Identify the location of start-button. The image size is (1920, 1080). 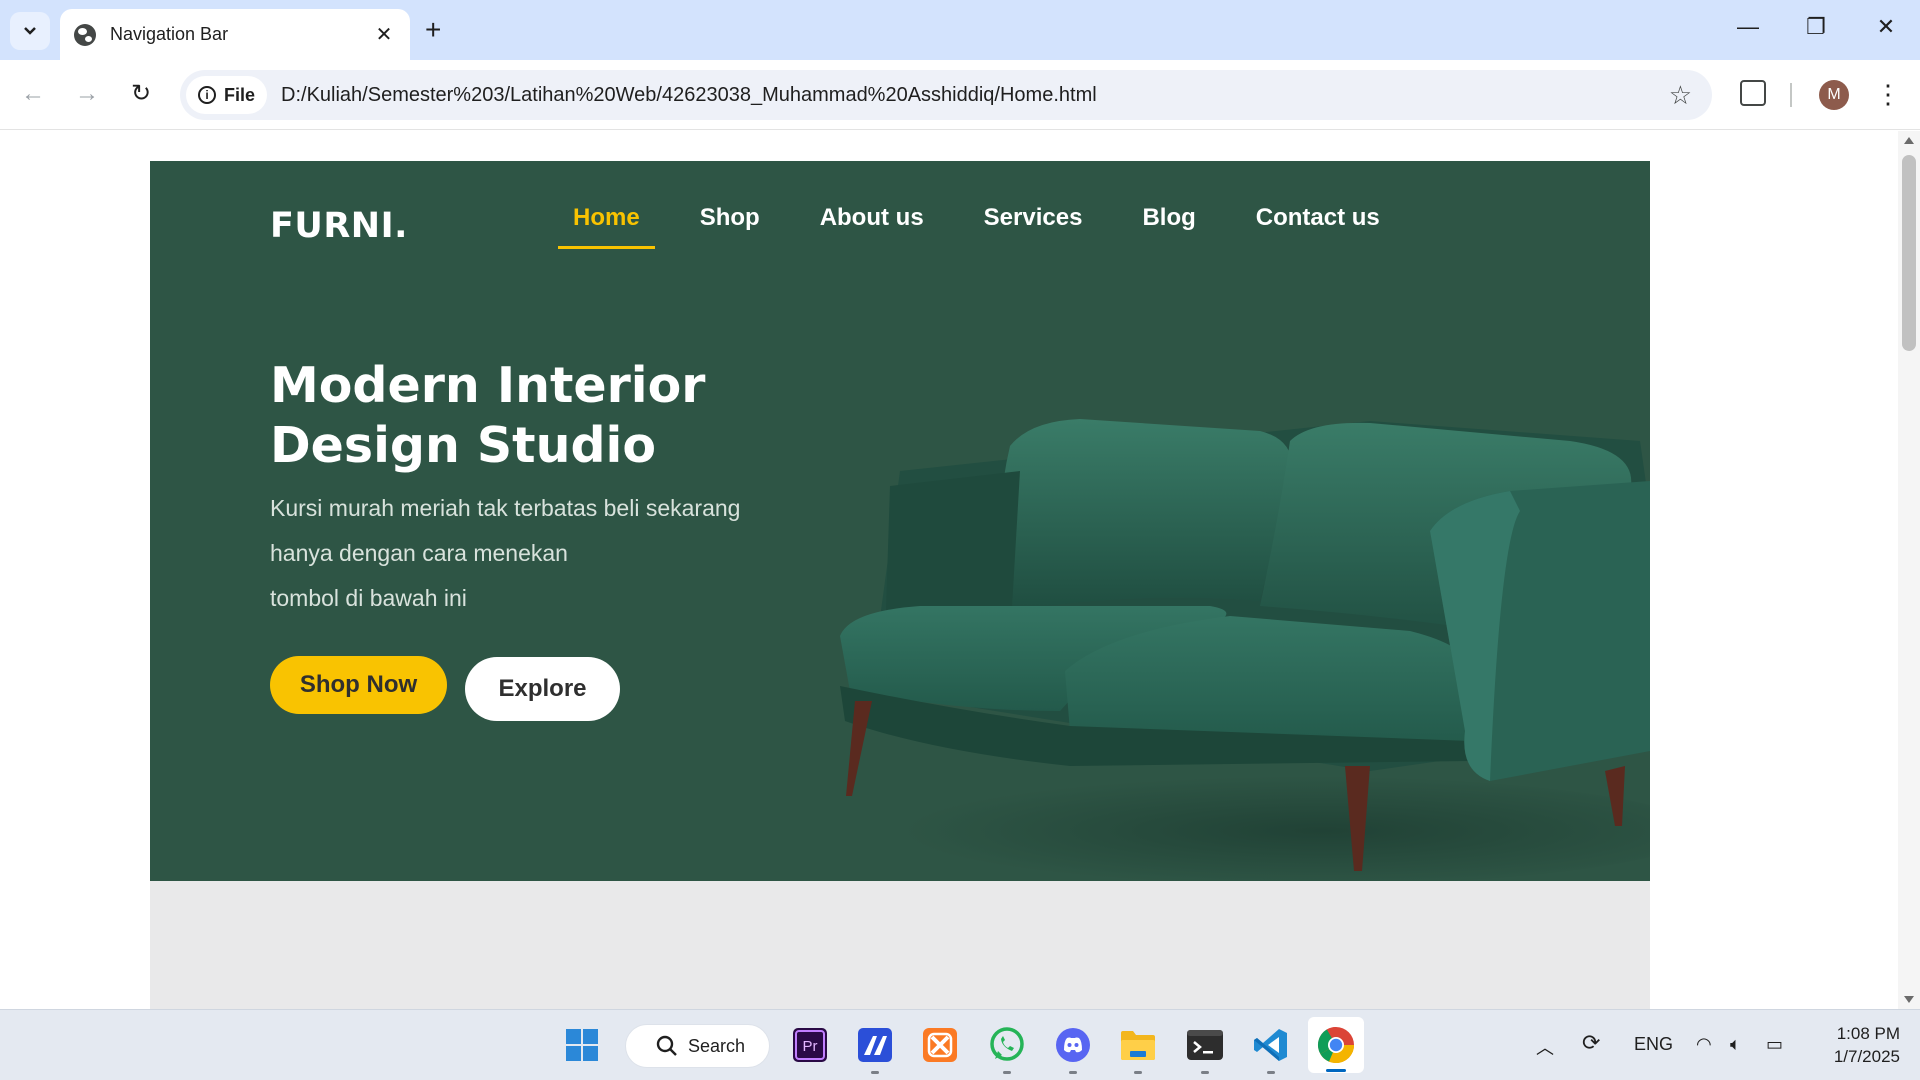
(582, 1045).